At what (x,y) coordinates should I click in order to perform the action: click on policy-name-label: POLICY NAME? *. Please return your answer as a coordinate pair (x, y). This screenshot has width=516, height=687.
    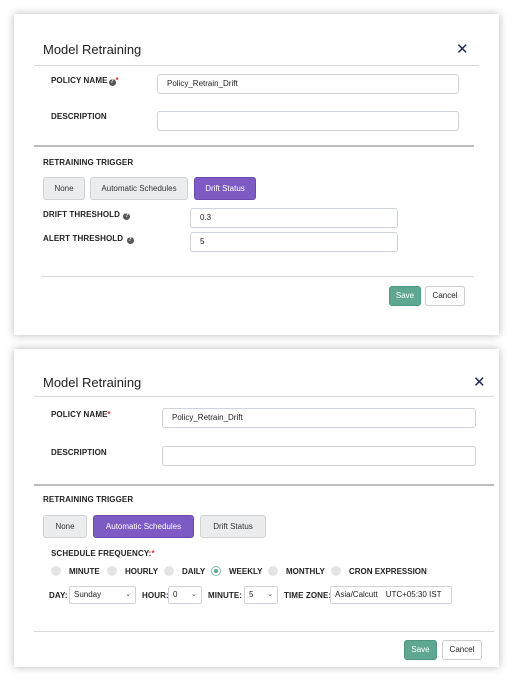
    Looking at the image, I should click on (85, 81).